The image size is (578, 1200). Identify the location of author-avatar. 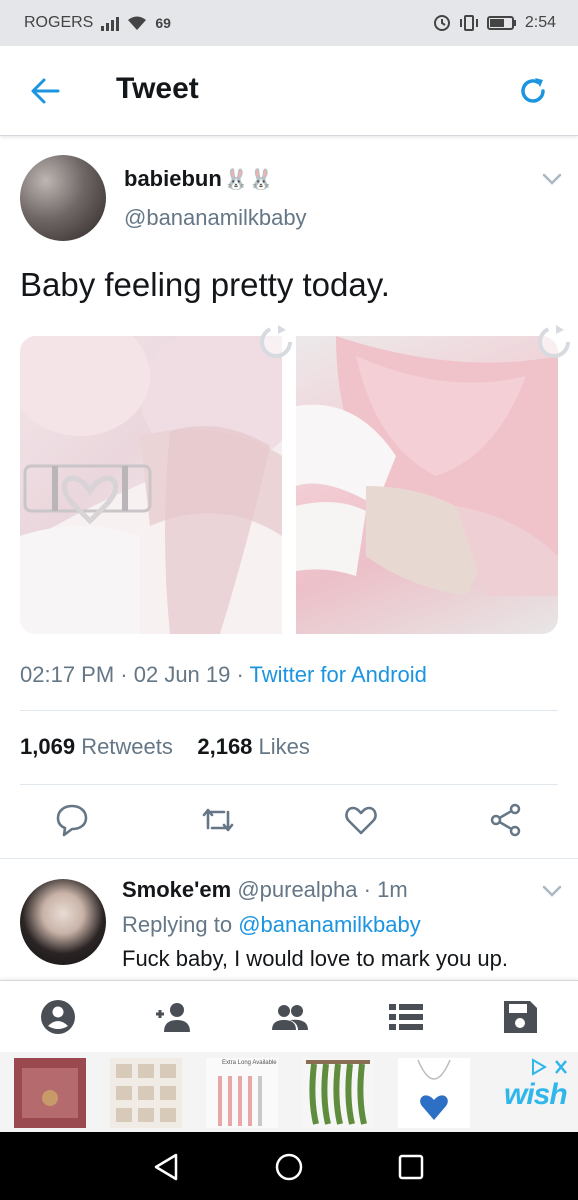
(63, 198).